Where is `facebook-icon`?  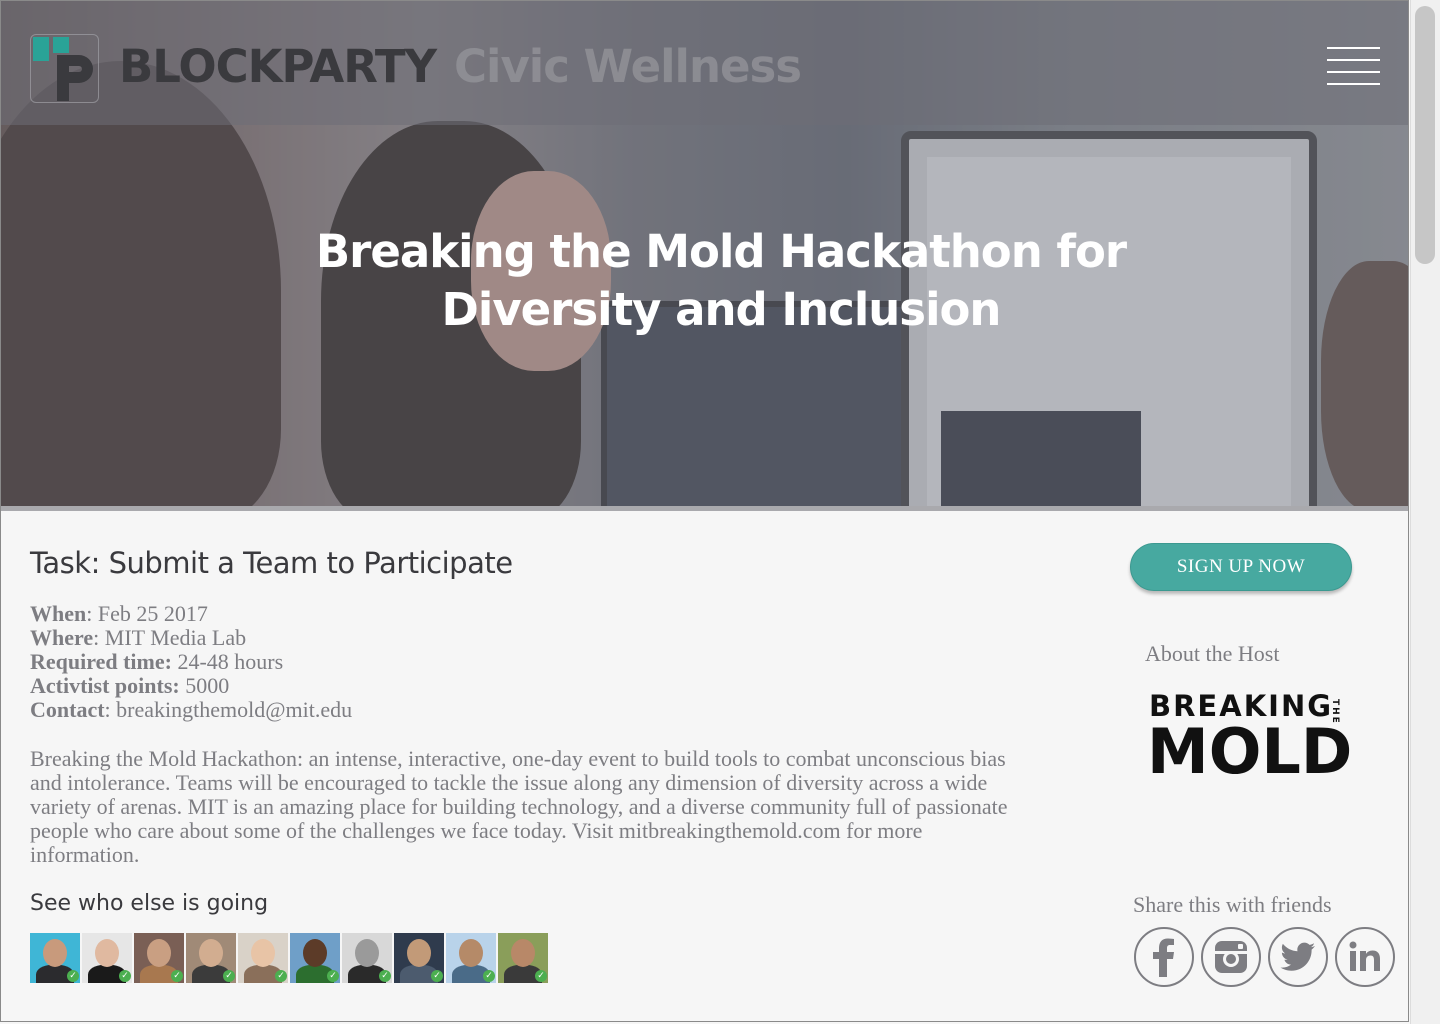 facebook-icon is located at coordinates (1164, 957).